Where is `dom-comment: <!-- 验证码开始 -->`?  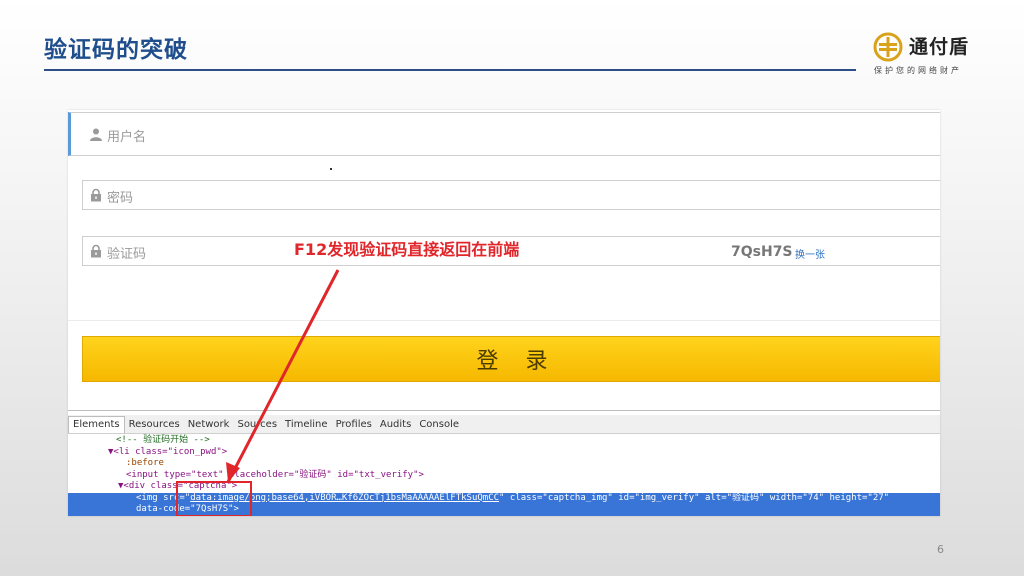
dom-comment: <!-- 验证码开始 --> is located at coordinates (163, 440).